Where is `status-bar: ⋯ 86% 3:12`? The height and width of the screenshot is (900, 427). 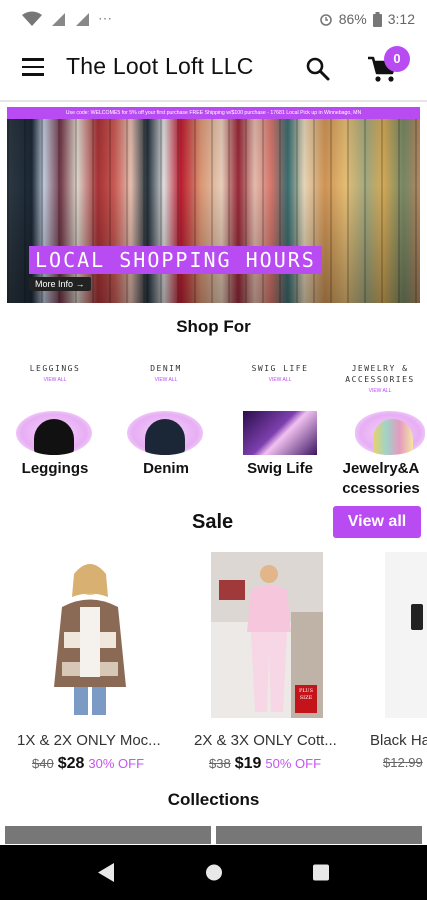 status-bar: ⋯ 86% 3:12 is located at coordinates (213, 19).